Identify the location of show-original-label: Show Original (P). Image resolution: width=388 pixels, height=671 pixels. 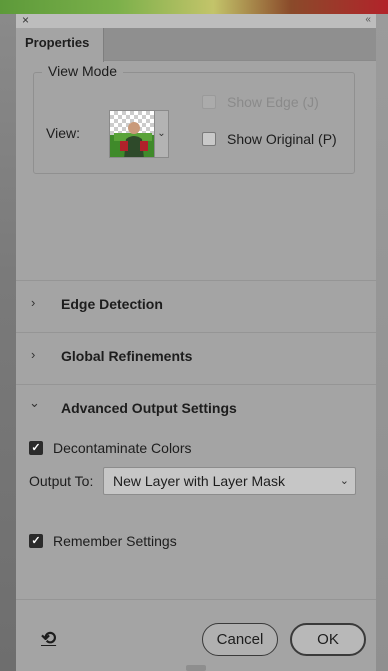
(282, 139).